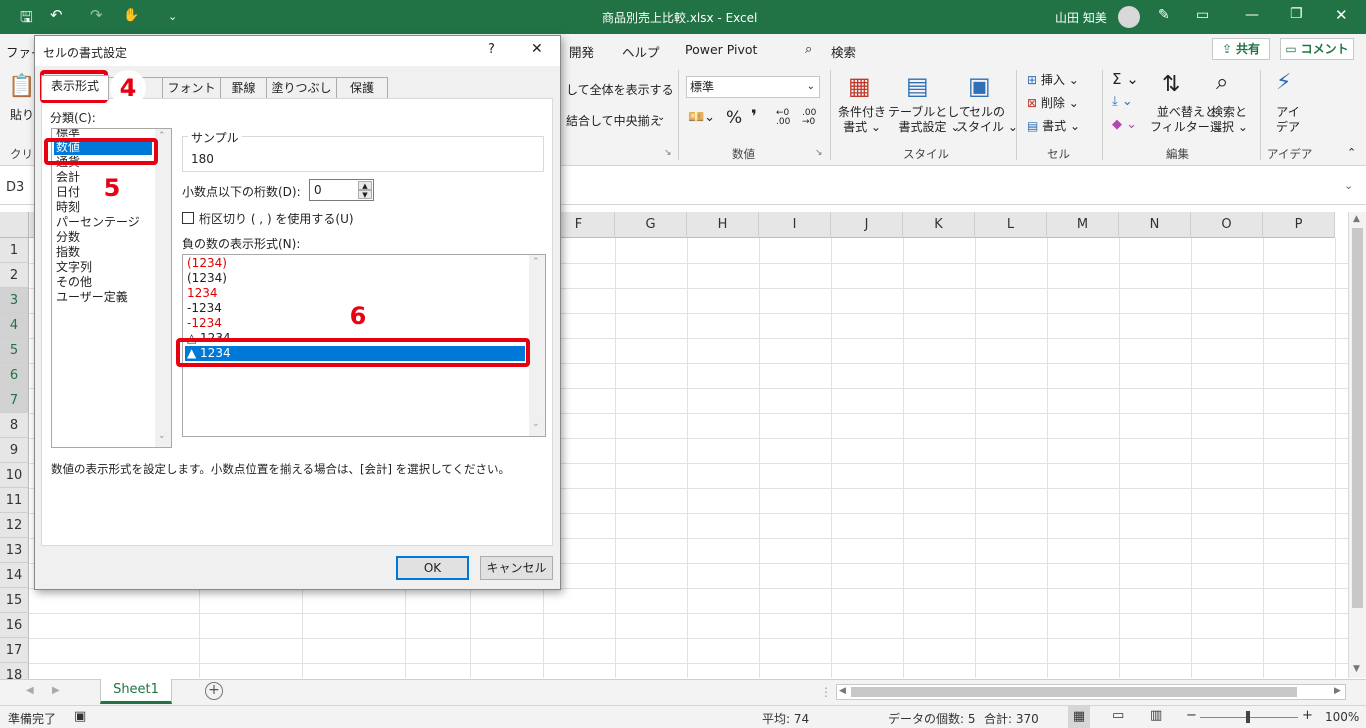 Image resolution: width=1366 pixels, height=728 pixels. What do you see at coordinates (56, 15) in the screenshot?
I see `undo-icon: ↶` at bounding box center [56, 15].